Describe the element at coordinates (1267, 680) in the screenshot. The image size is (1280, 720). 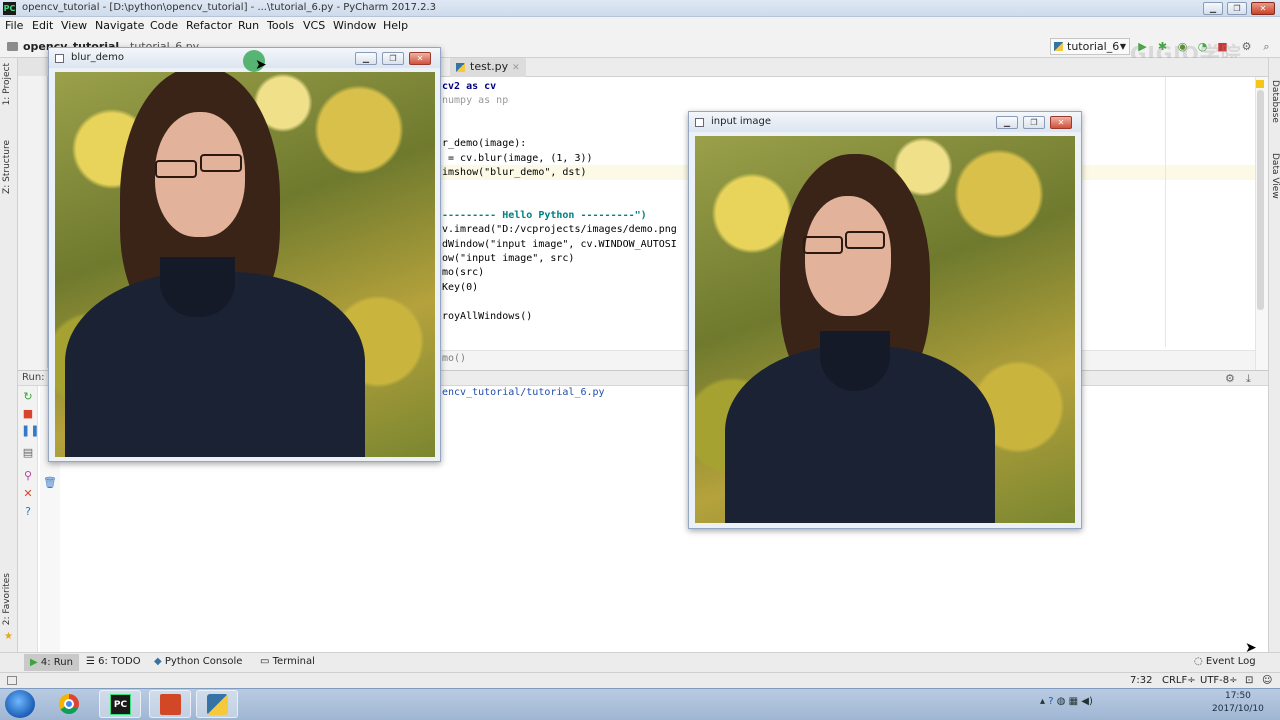
I see `inspector-icon: ☺` at that location.